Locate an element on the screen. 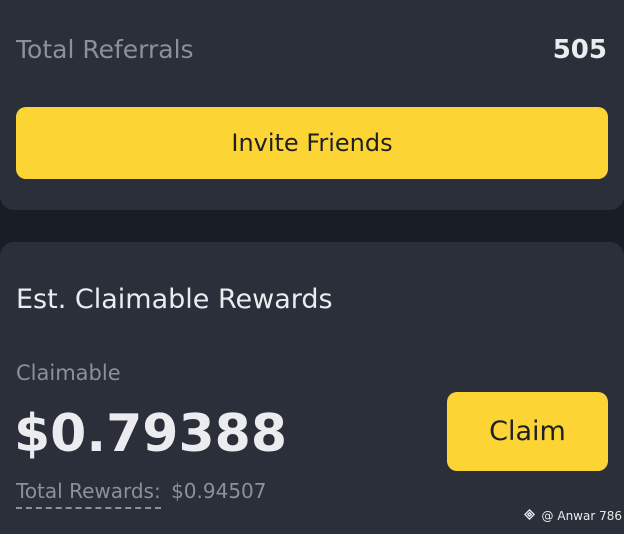  total-rewards-label: Total Rewards: is located at coordinates (88, 493).